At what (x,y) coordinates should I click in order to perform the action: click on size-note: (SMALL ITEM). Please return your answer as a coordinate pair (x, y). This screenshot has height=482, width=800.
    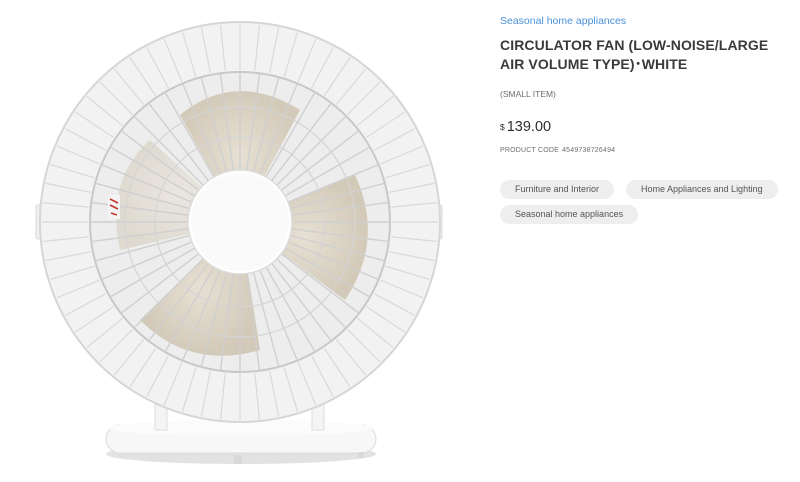
    Looking at the image, I should click on (528, 94).